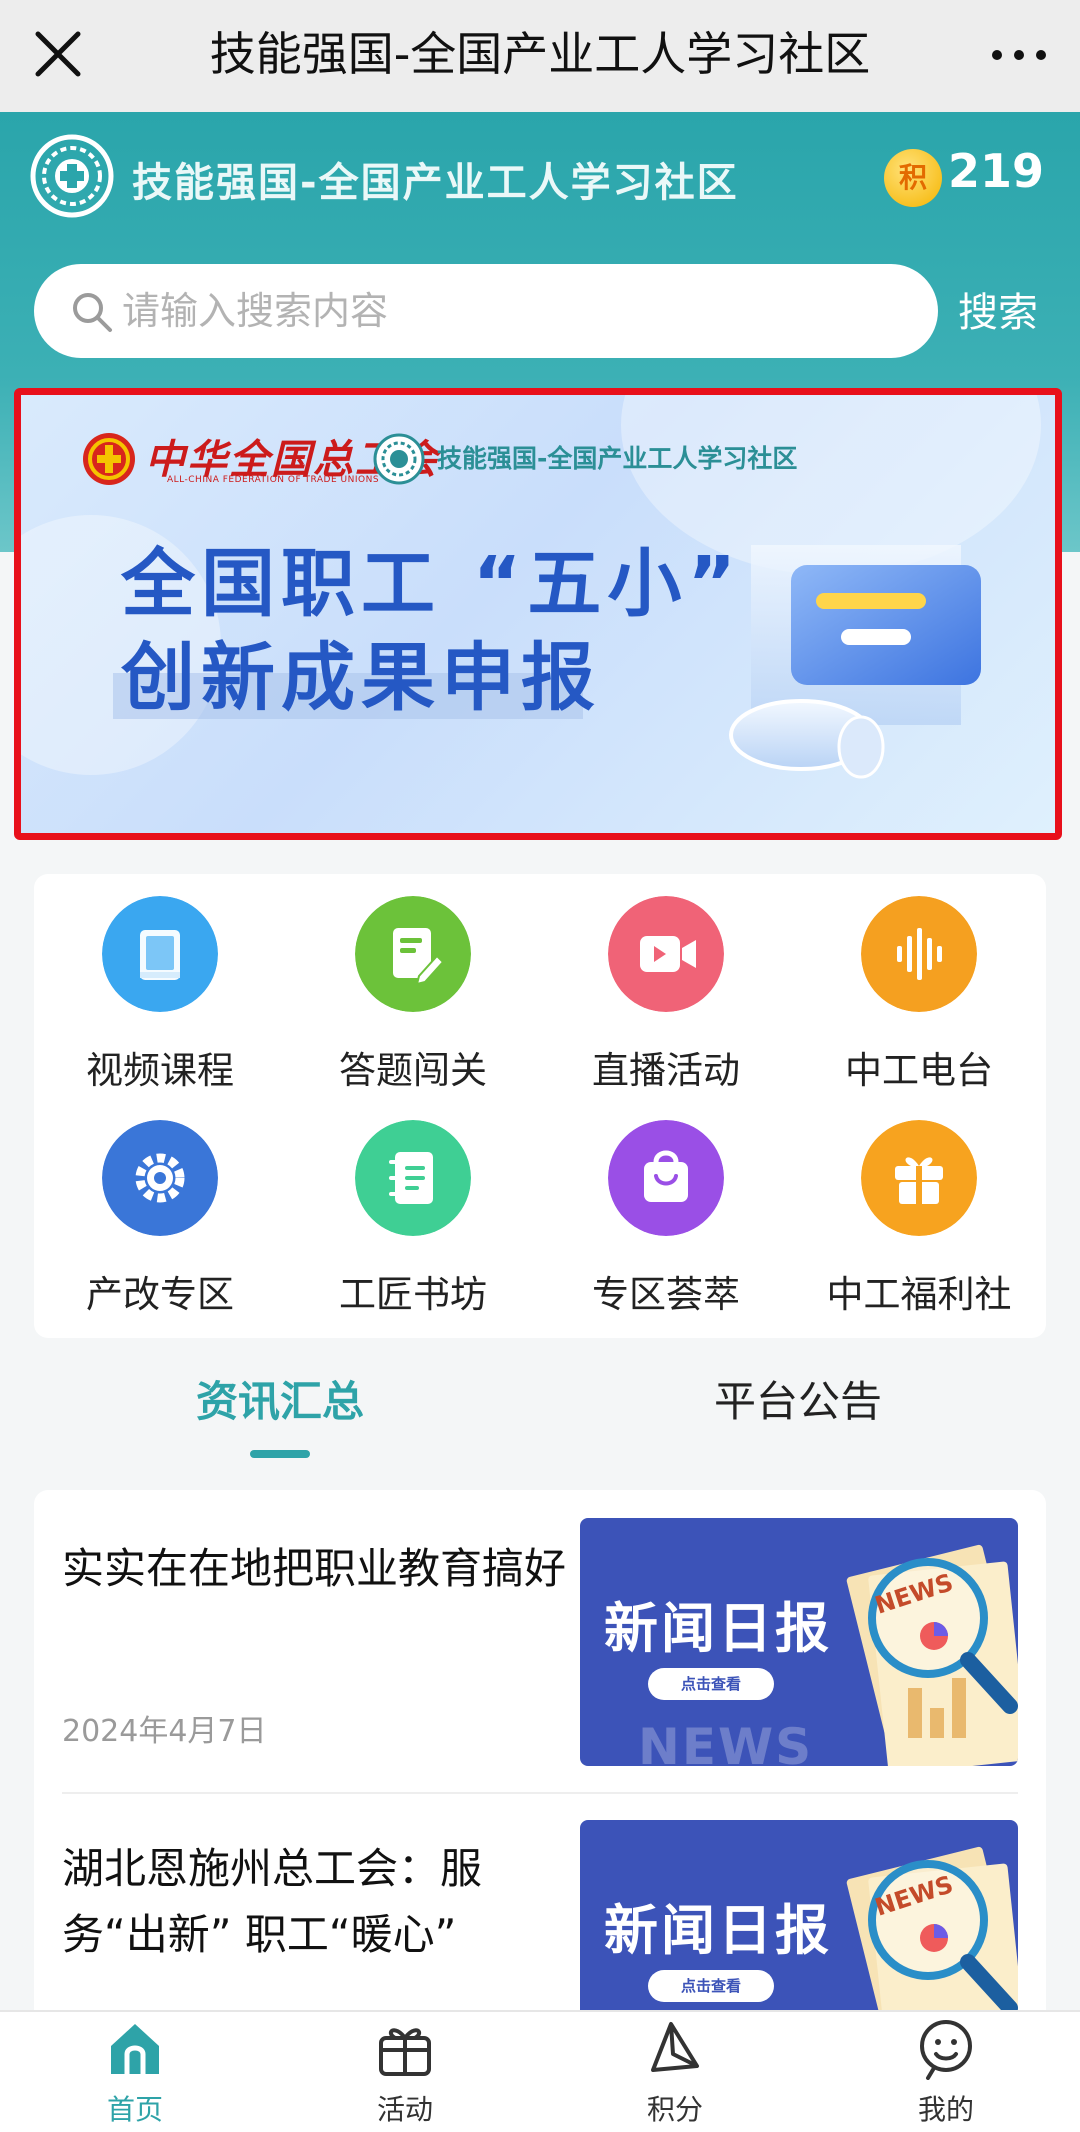  I want to click on menu-item-radio: 中工电台, so click(919, 995).